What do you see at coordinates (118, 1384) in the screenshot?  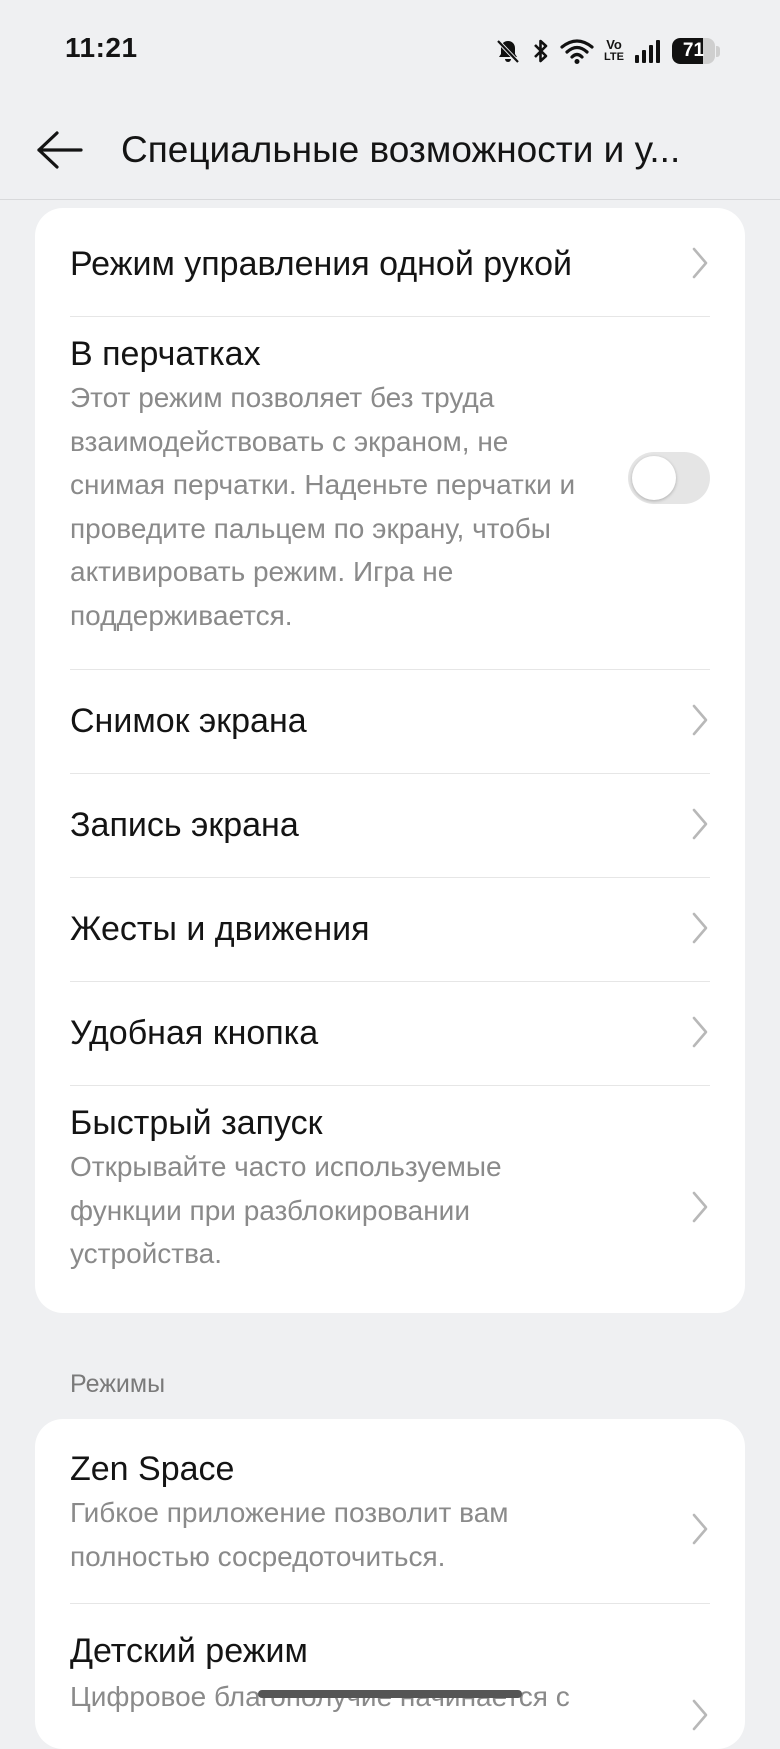 I see `section-header-modes: Режимы` at bounding box center [118, 1384].